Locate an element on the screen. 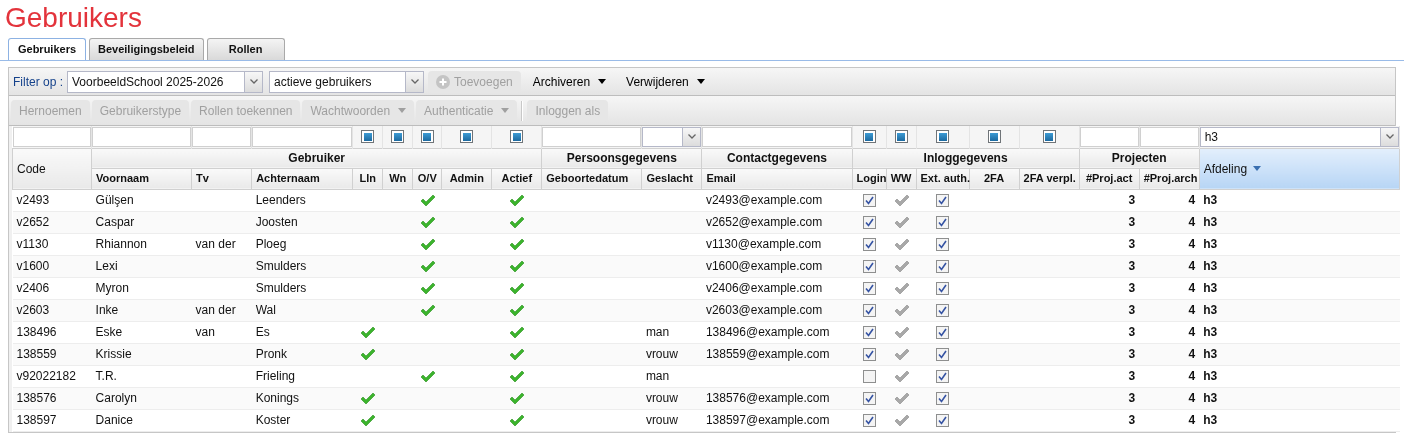 The height and width of the screenshot is (436, 1404). table-cell: v92022182 is located at coordinates (52, 376).